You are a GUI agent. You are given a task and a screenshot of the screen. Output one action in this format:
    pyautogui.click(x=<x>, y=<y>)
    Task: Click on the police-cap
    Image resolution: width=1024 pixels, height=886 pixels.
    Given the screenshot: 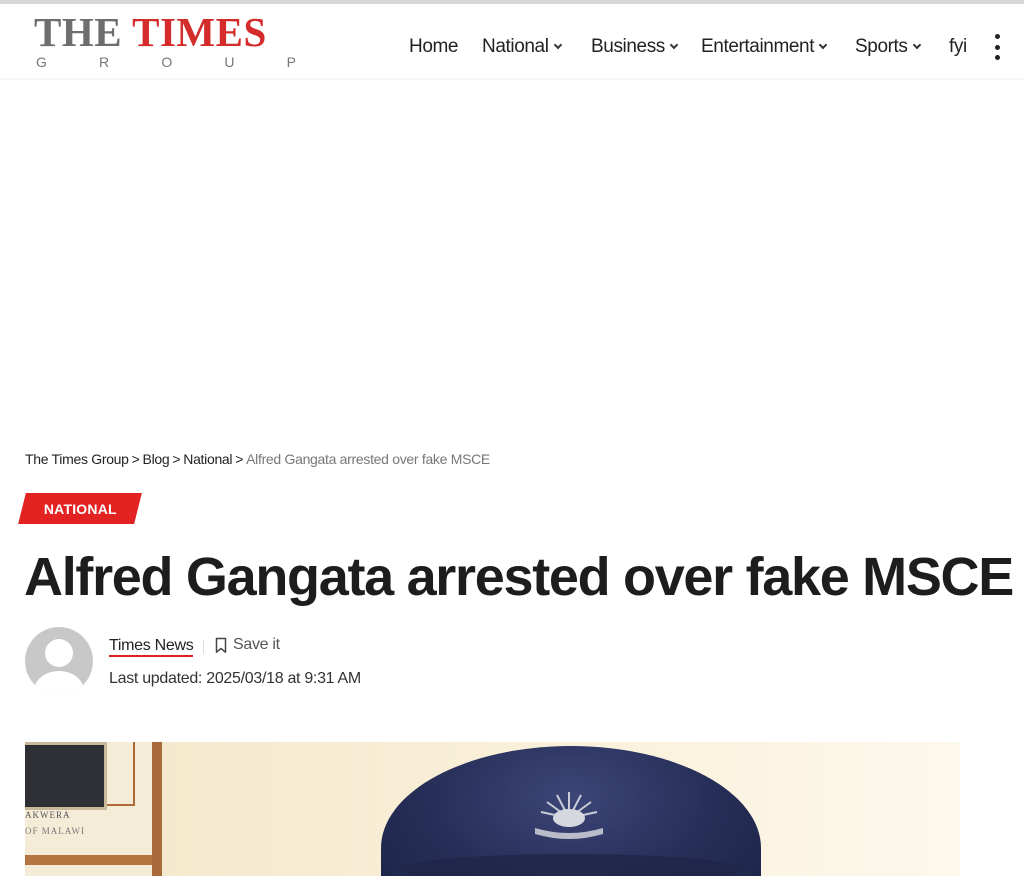 What is the action you would take?
    pyautogui.click(x=571, y=811)
    